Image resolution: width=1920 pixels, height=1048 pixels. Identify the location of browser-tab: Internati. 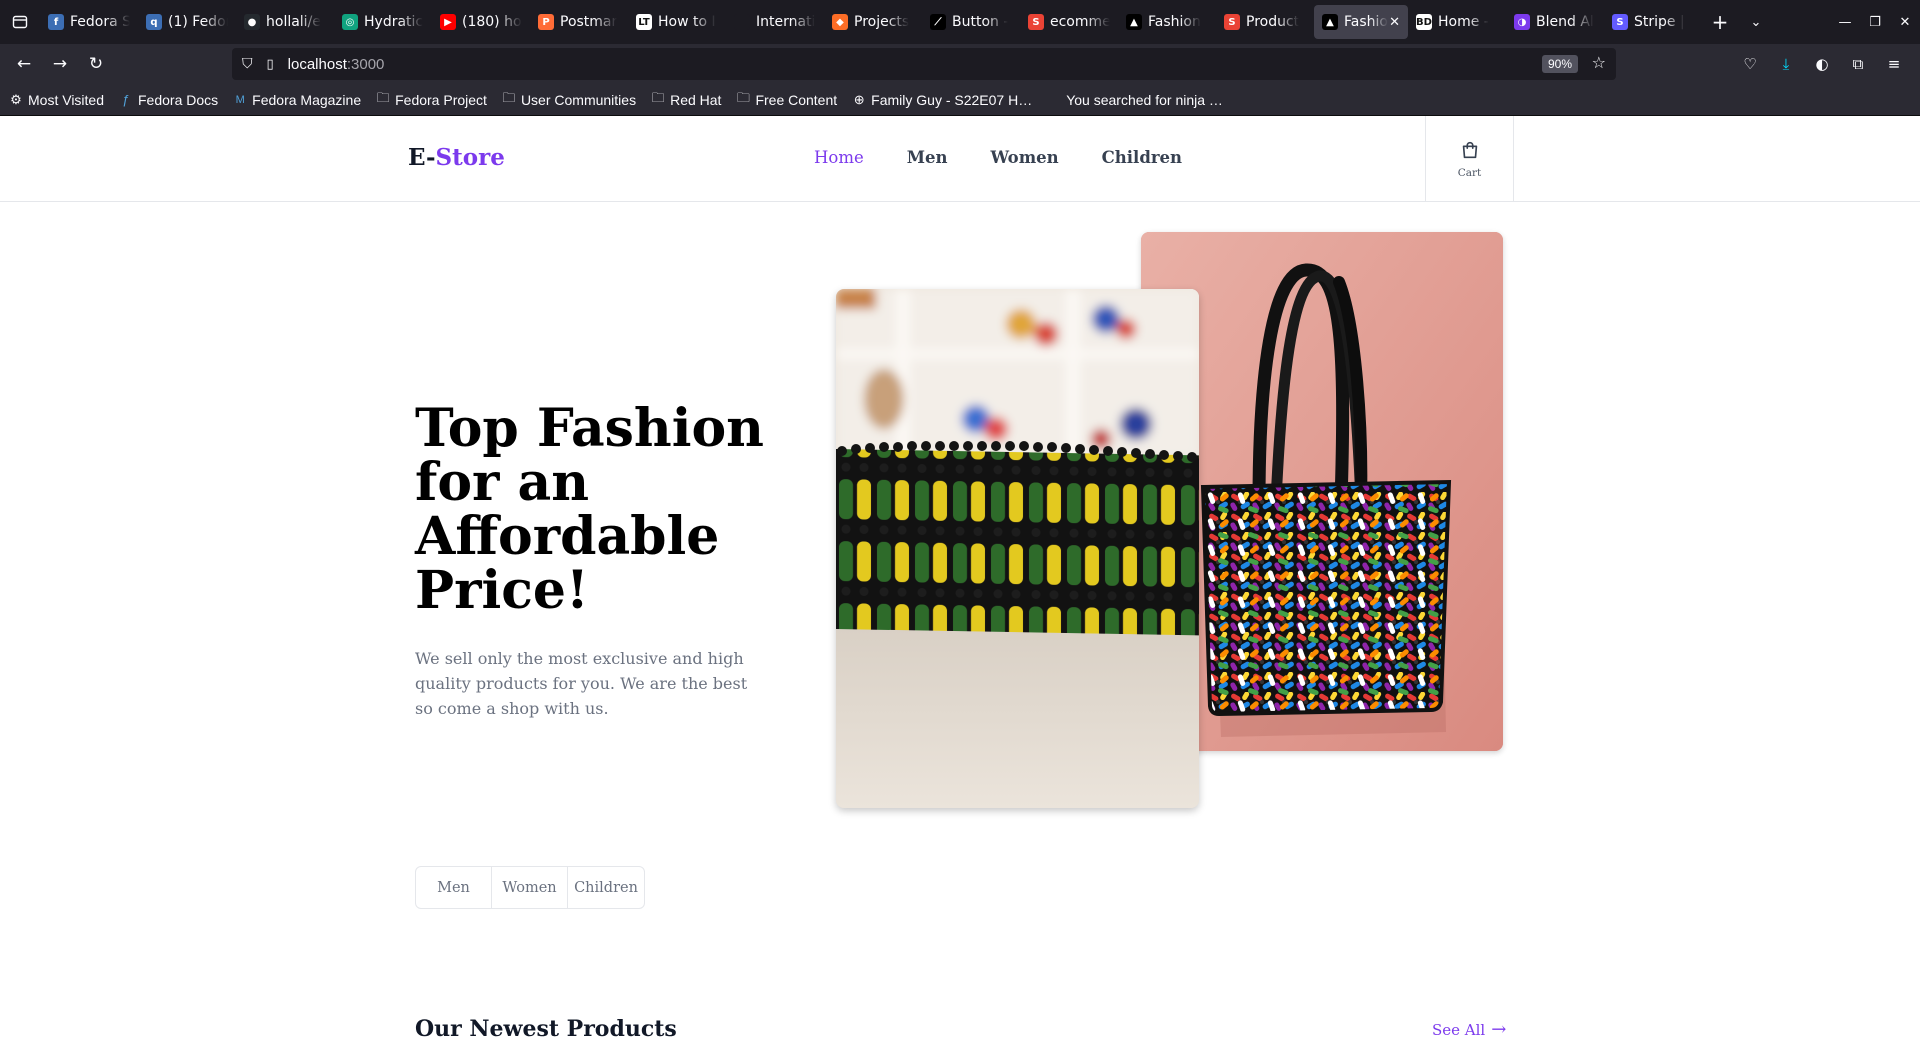
(775, 22).